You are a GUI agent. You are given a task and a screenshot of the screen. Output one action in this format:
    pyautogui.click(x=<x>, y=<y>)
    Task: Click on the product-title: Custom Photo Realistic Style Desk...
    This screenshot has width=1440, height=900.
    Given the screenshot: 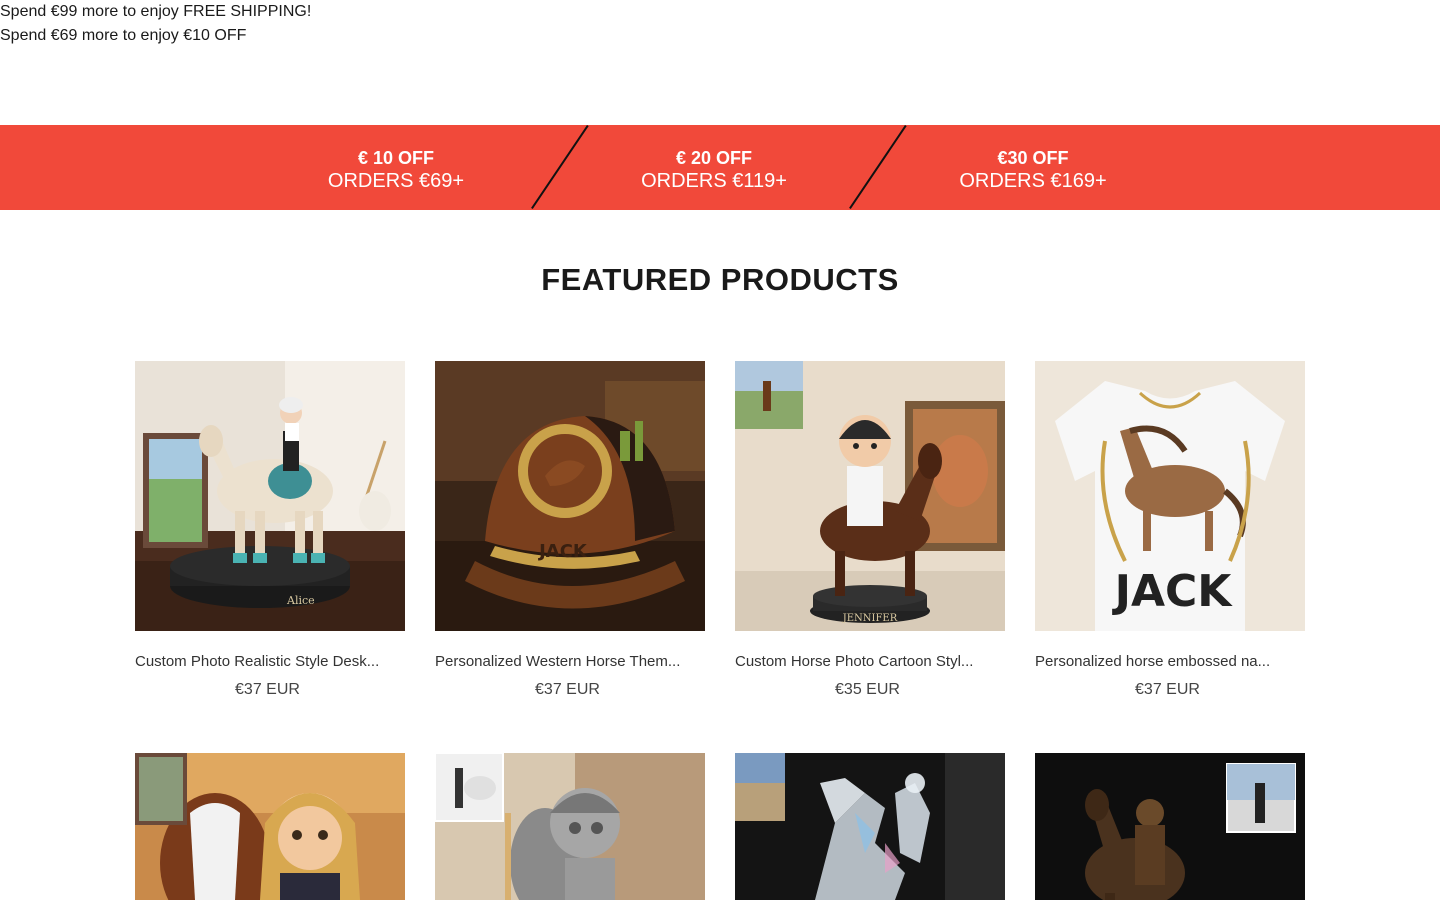 What is the action you would take?
    pyautogui.click(x=270, y=662)
    